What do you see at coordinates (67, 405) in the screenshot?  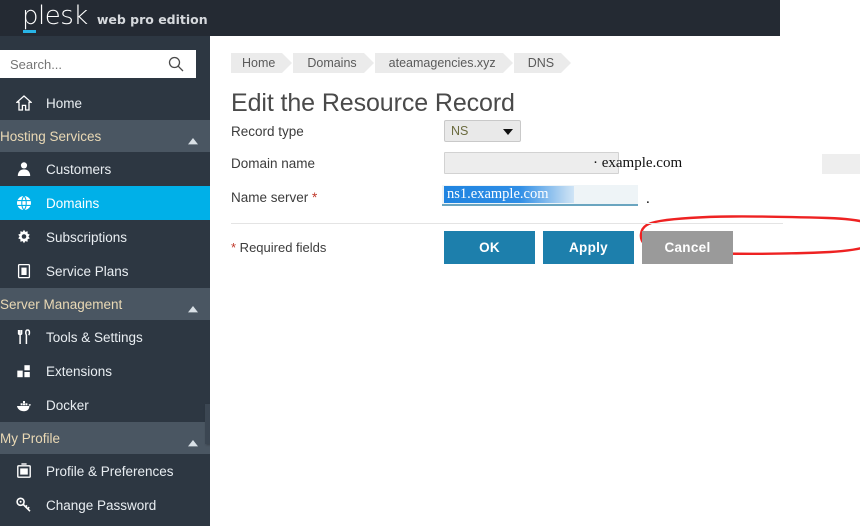 I see `sidebar-item-label: Docker` at bounding box center [67, 405].